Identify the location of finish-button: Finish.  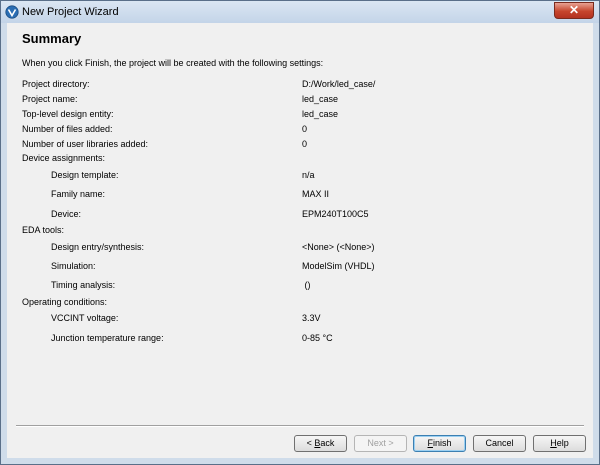
(439, 443).